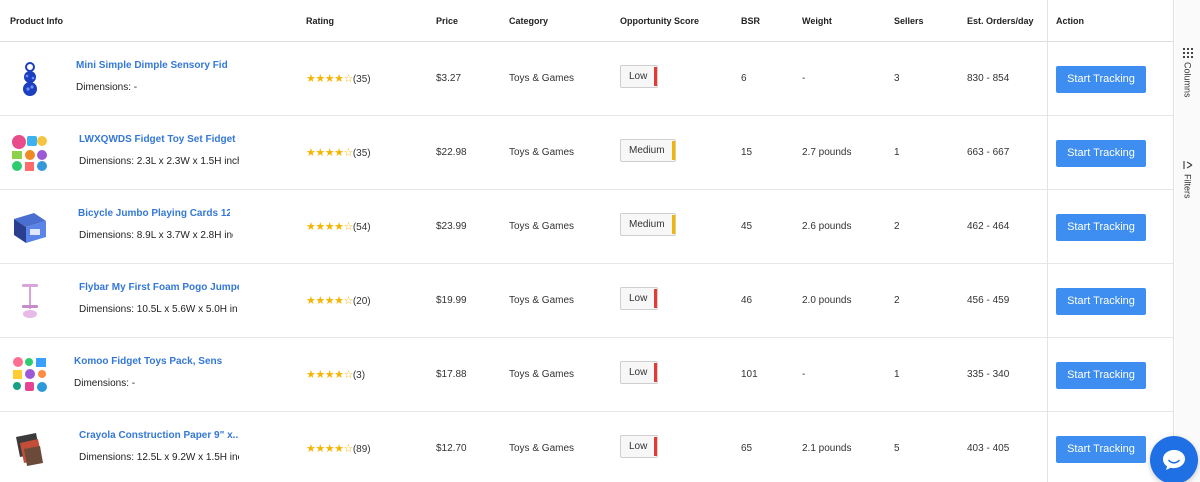 This screenshot has width=1200, height=482. What do you see at coordinates (909, 21) in the screenshot?
I see `col-header-sellers: Sellers` at bounding box center [909, 21].